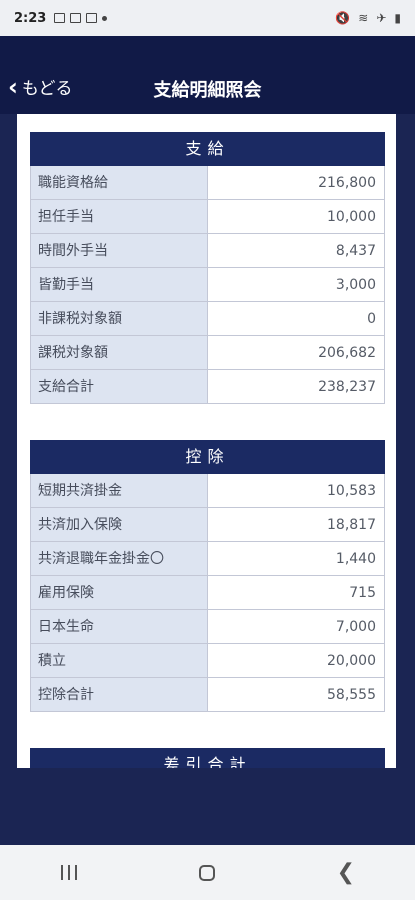 Image resolution: width=415 pixels, height=900 pixels. What do you see at coordinates (343, 18) in the screenshot?
I see `mute-icon: 🔇` at bounding box center [343, 18].